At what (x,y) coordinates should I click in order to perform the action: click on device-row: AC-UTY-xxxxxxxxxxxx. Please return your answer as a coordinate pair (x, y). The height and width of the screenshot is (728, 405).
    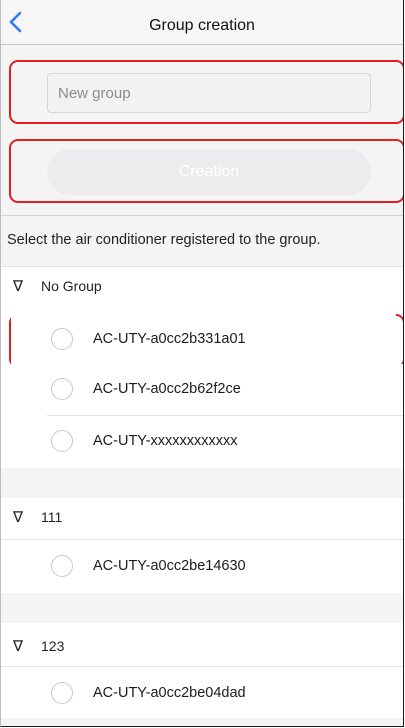
    Looking at the image, I should click on (202, 442).